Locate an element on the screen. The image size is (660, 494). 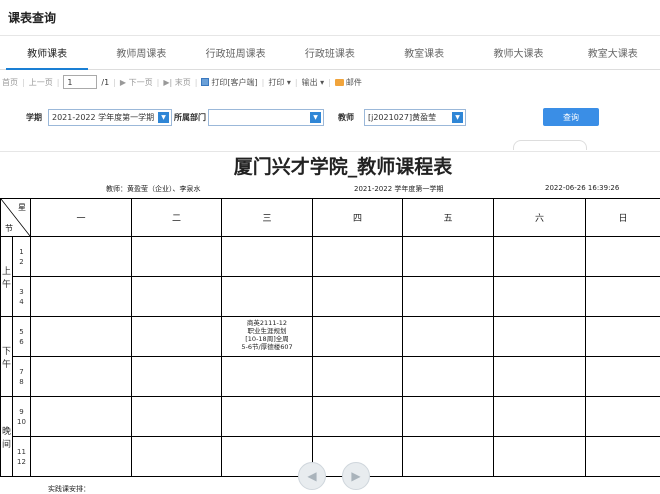
next-page-button: ▶ 下一页 is located at coordinates (136, 82).